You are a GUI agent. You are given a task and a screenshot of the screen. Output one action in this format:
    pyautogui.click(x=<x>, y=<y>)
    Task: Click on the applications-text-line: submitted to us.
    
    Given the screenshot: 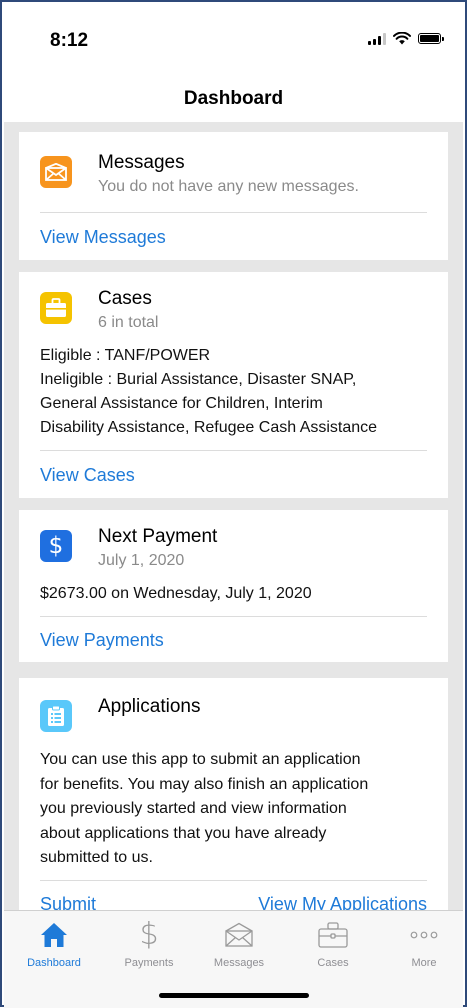 What is the action you would take?
    pyautogui.click(x=96, y=857)
    